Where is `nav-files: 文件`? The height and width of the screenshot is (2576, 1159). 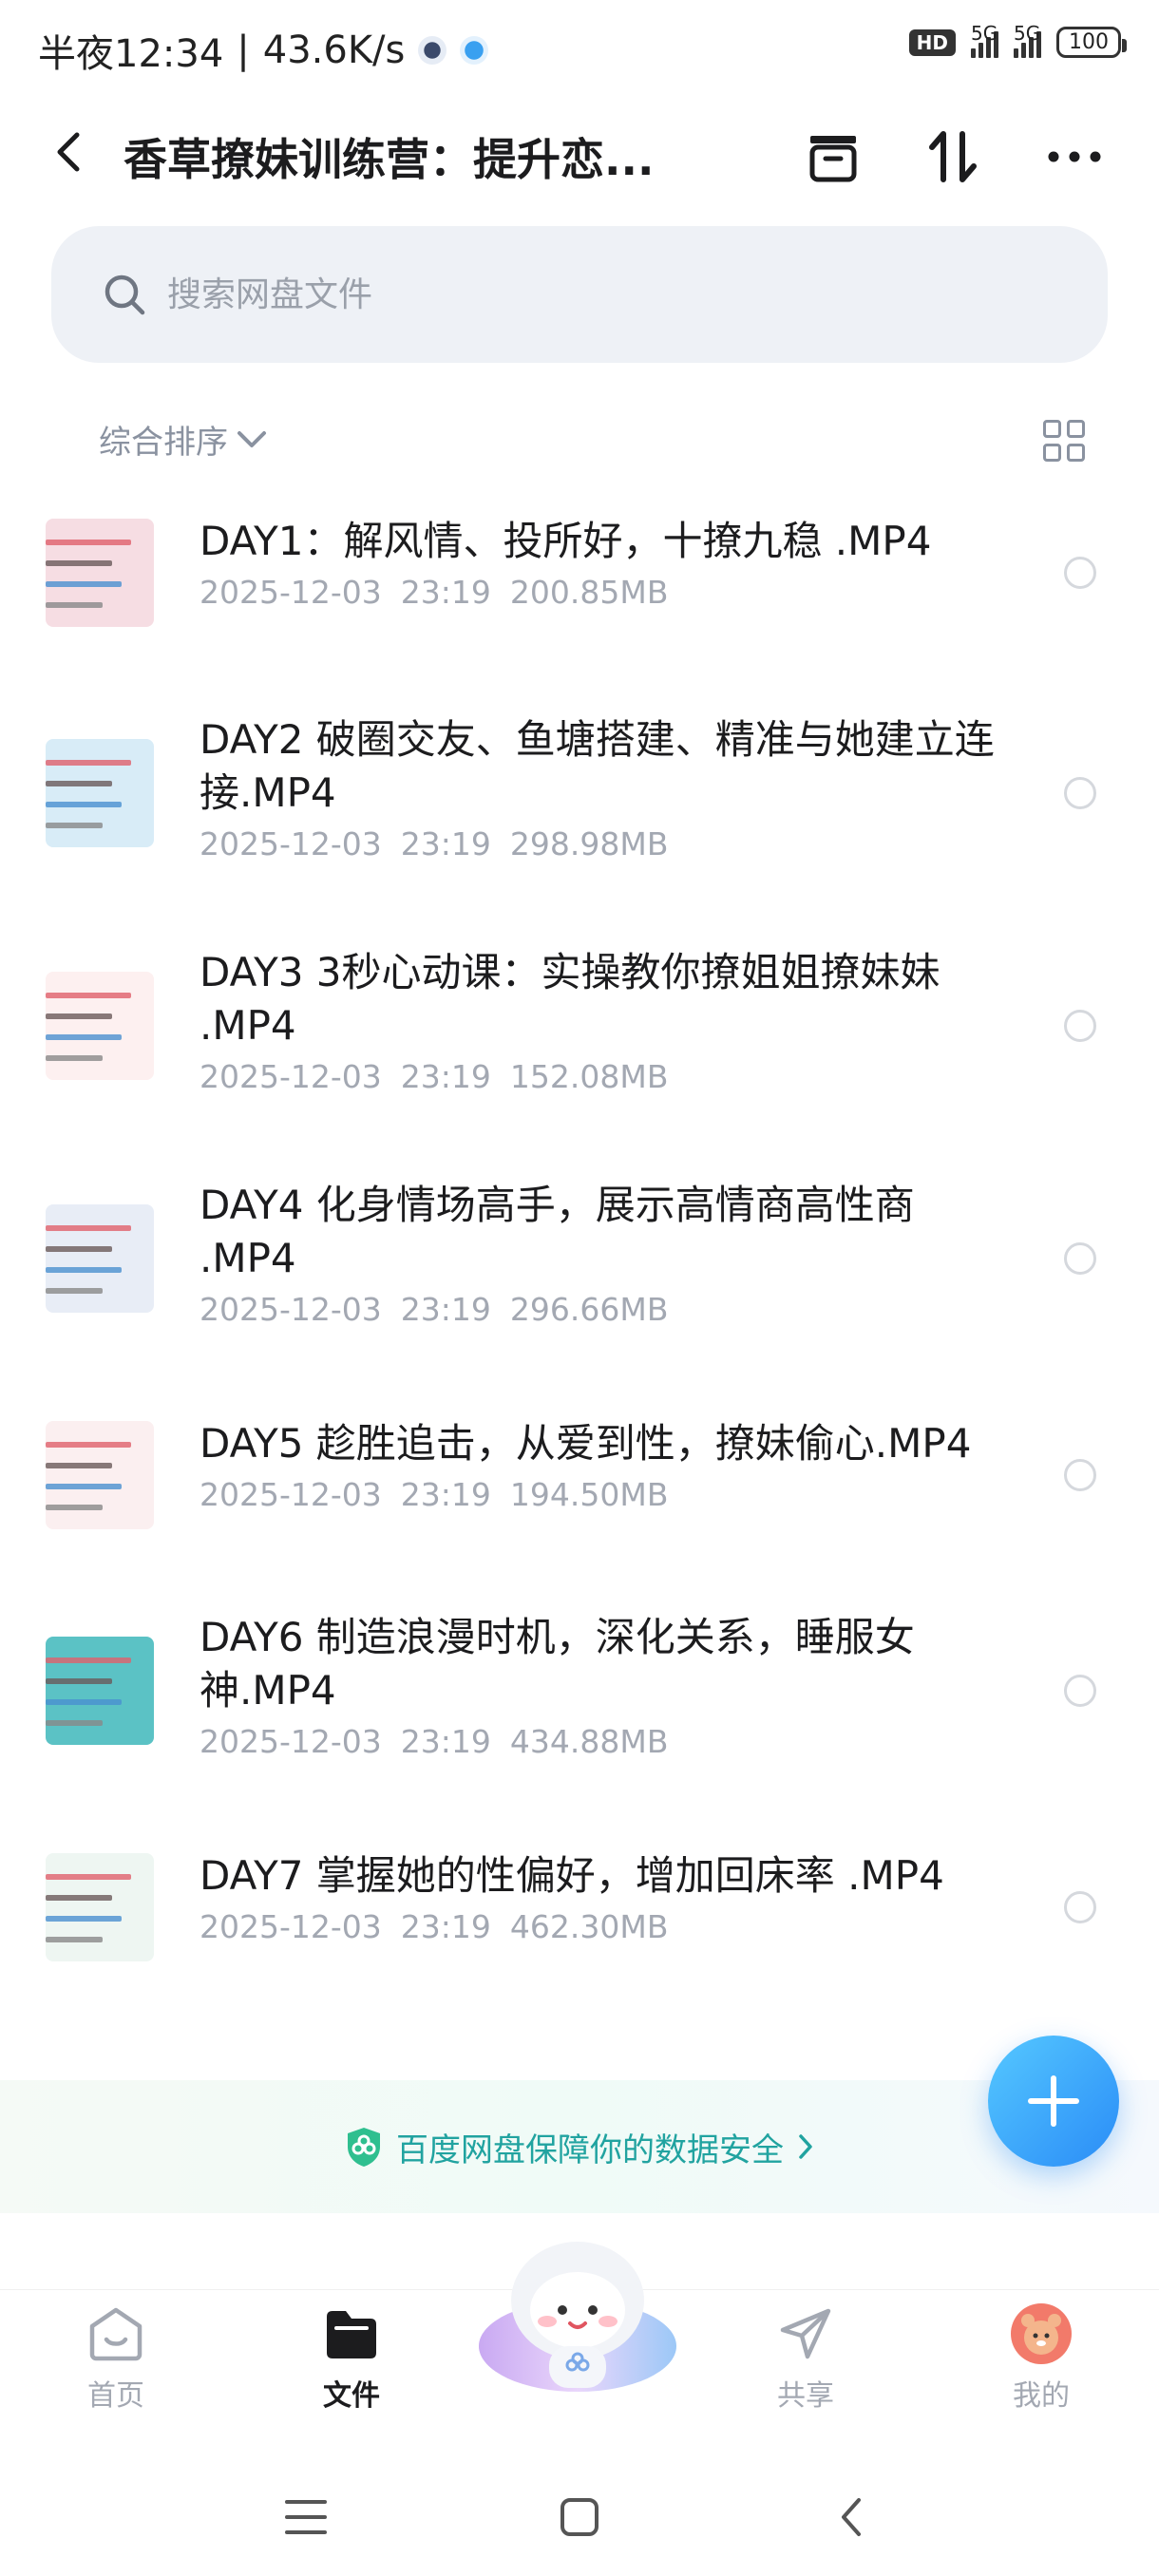 nav-files: 文件 is located at coordinates (351, 2352).